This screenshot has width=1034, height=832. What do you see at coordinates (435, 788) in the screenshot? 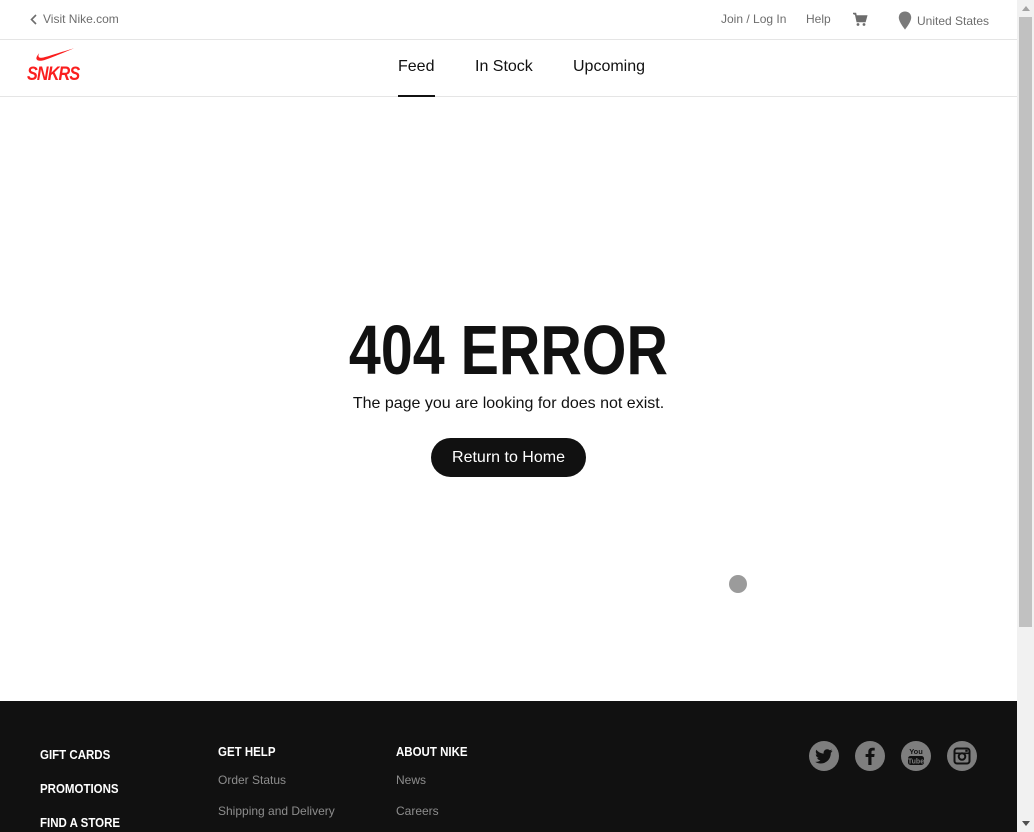
I see `footer-about-column: ABOUT NIKE News Careers` at bounding box center [435, 788].